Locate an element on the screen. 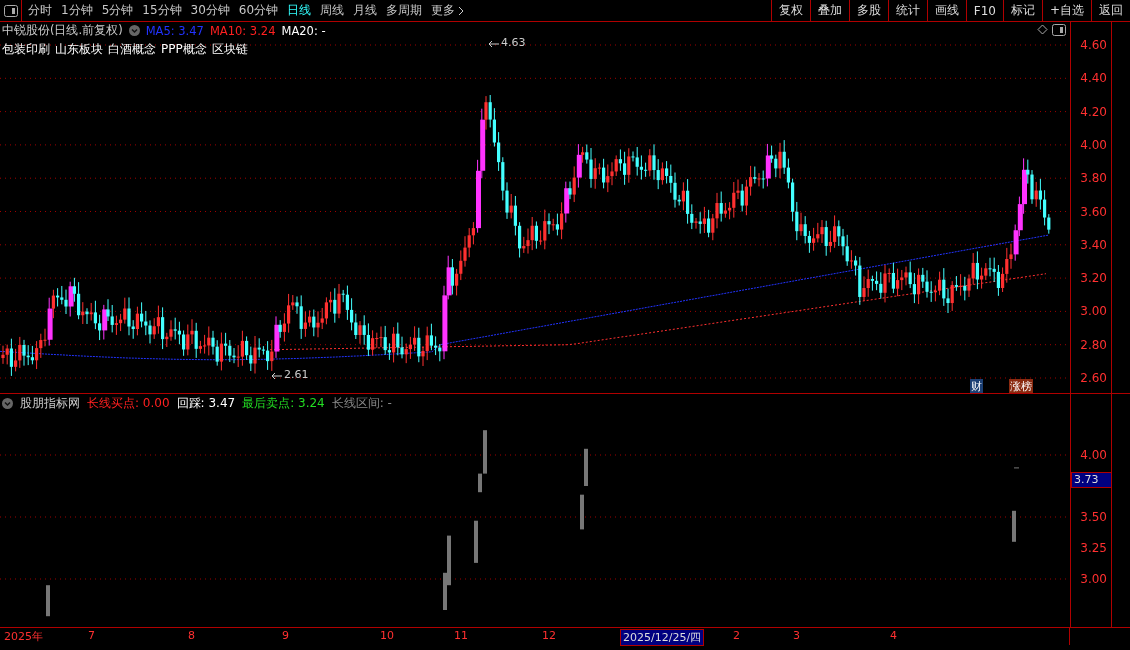  period-tab: 1分钟 is located at coordinates (77, 10).